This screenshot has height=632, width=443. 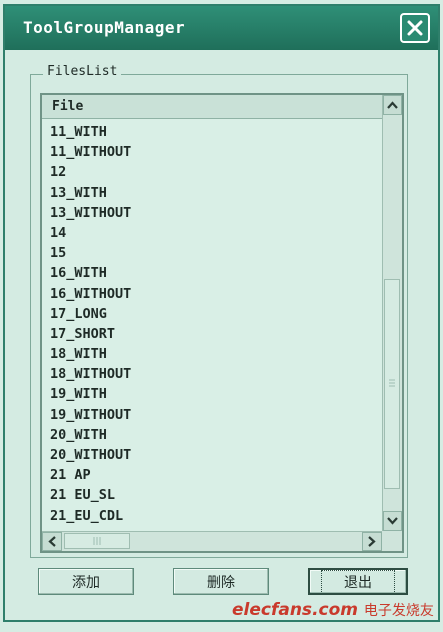 What do you see at coordinates (90, 213) in the screenshot?
I see `list-item: 13_WITHOUT` at bounding box center [90, 213].